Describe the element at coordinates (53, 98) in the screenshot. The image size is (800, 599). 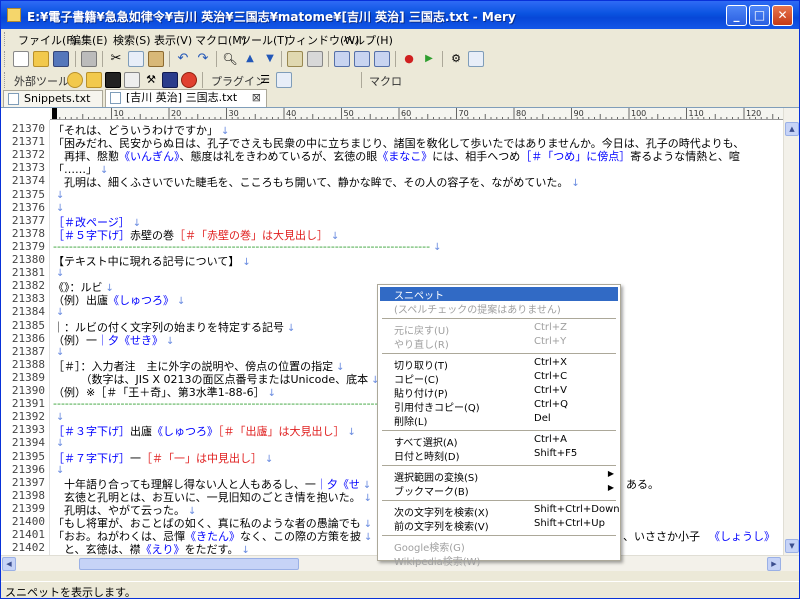
I see `tab-snippets: Snippets.txt` at that location.